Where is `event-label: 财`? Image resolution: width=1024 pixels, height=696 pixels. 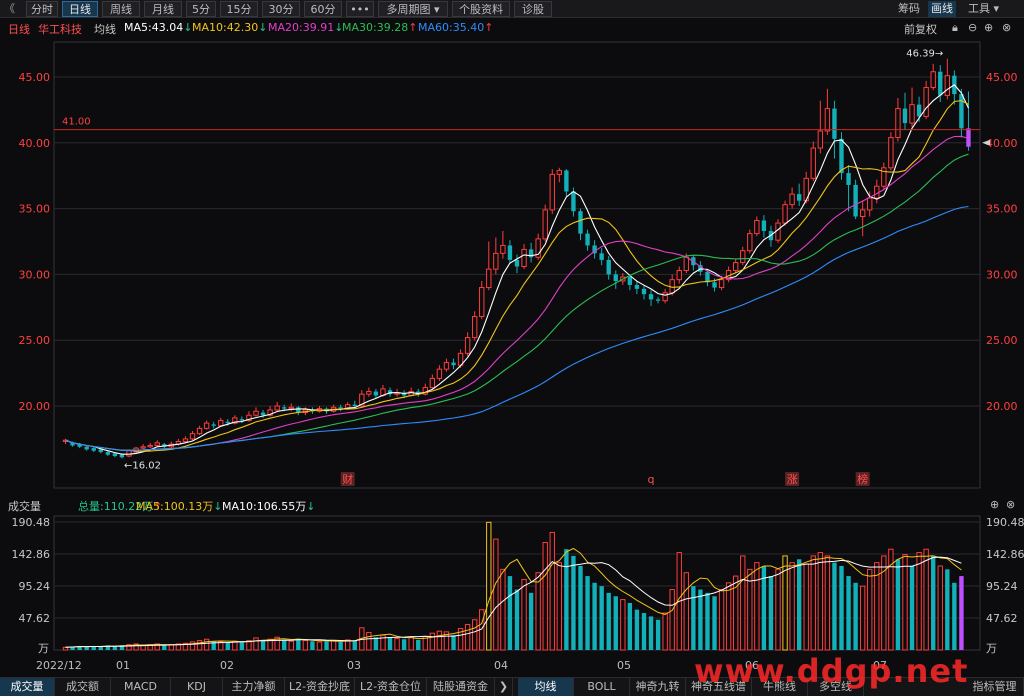 event-label: 财 is located at coordinates (347, 479).